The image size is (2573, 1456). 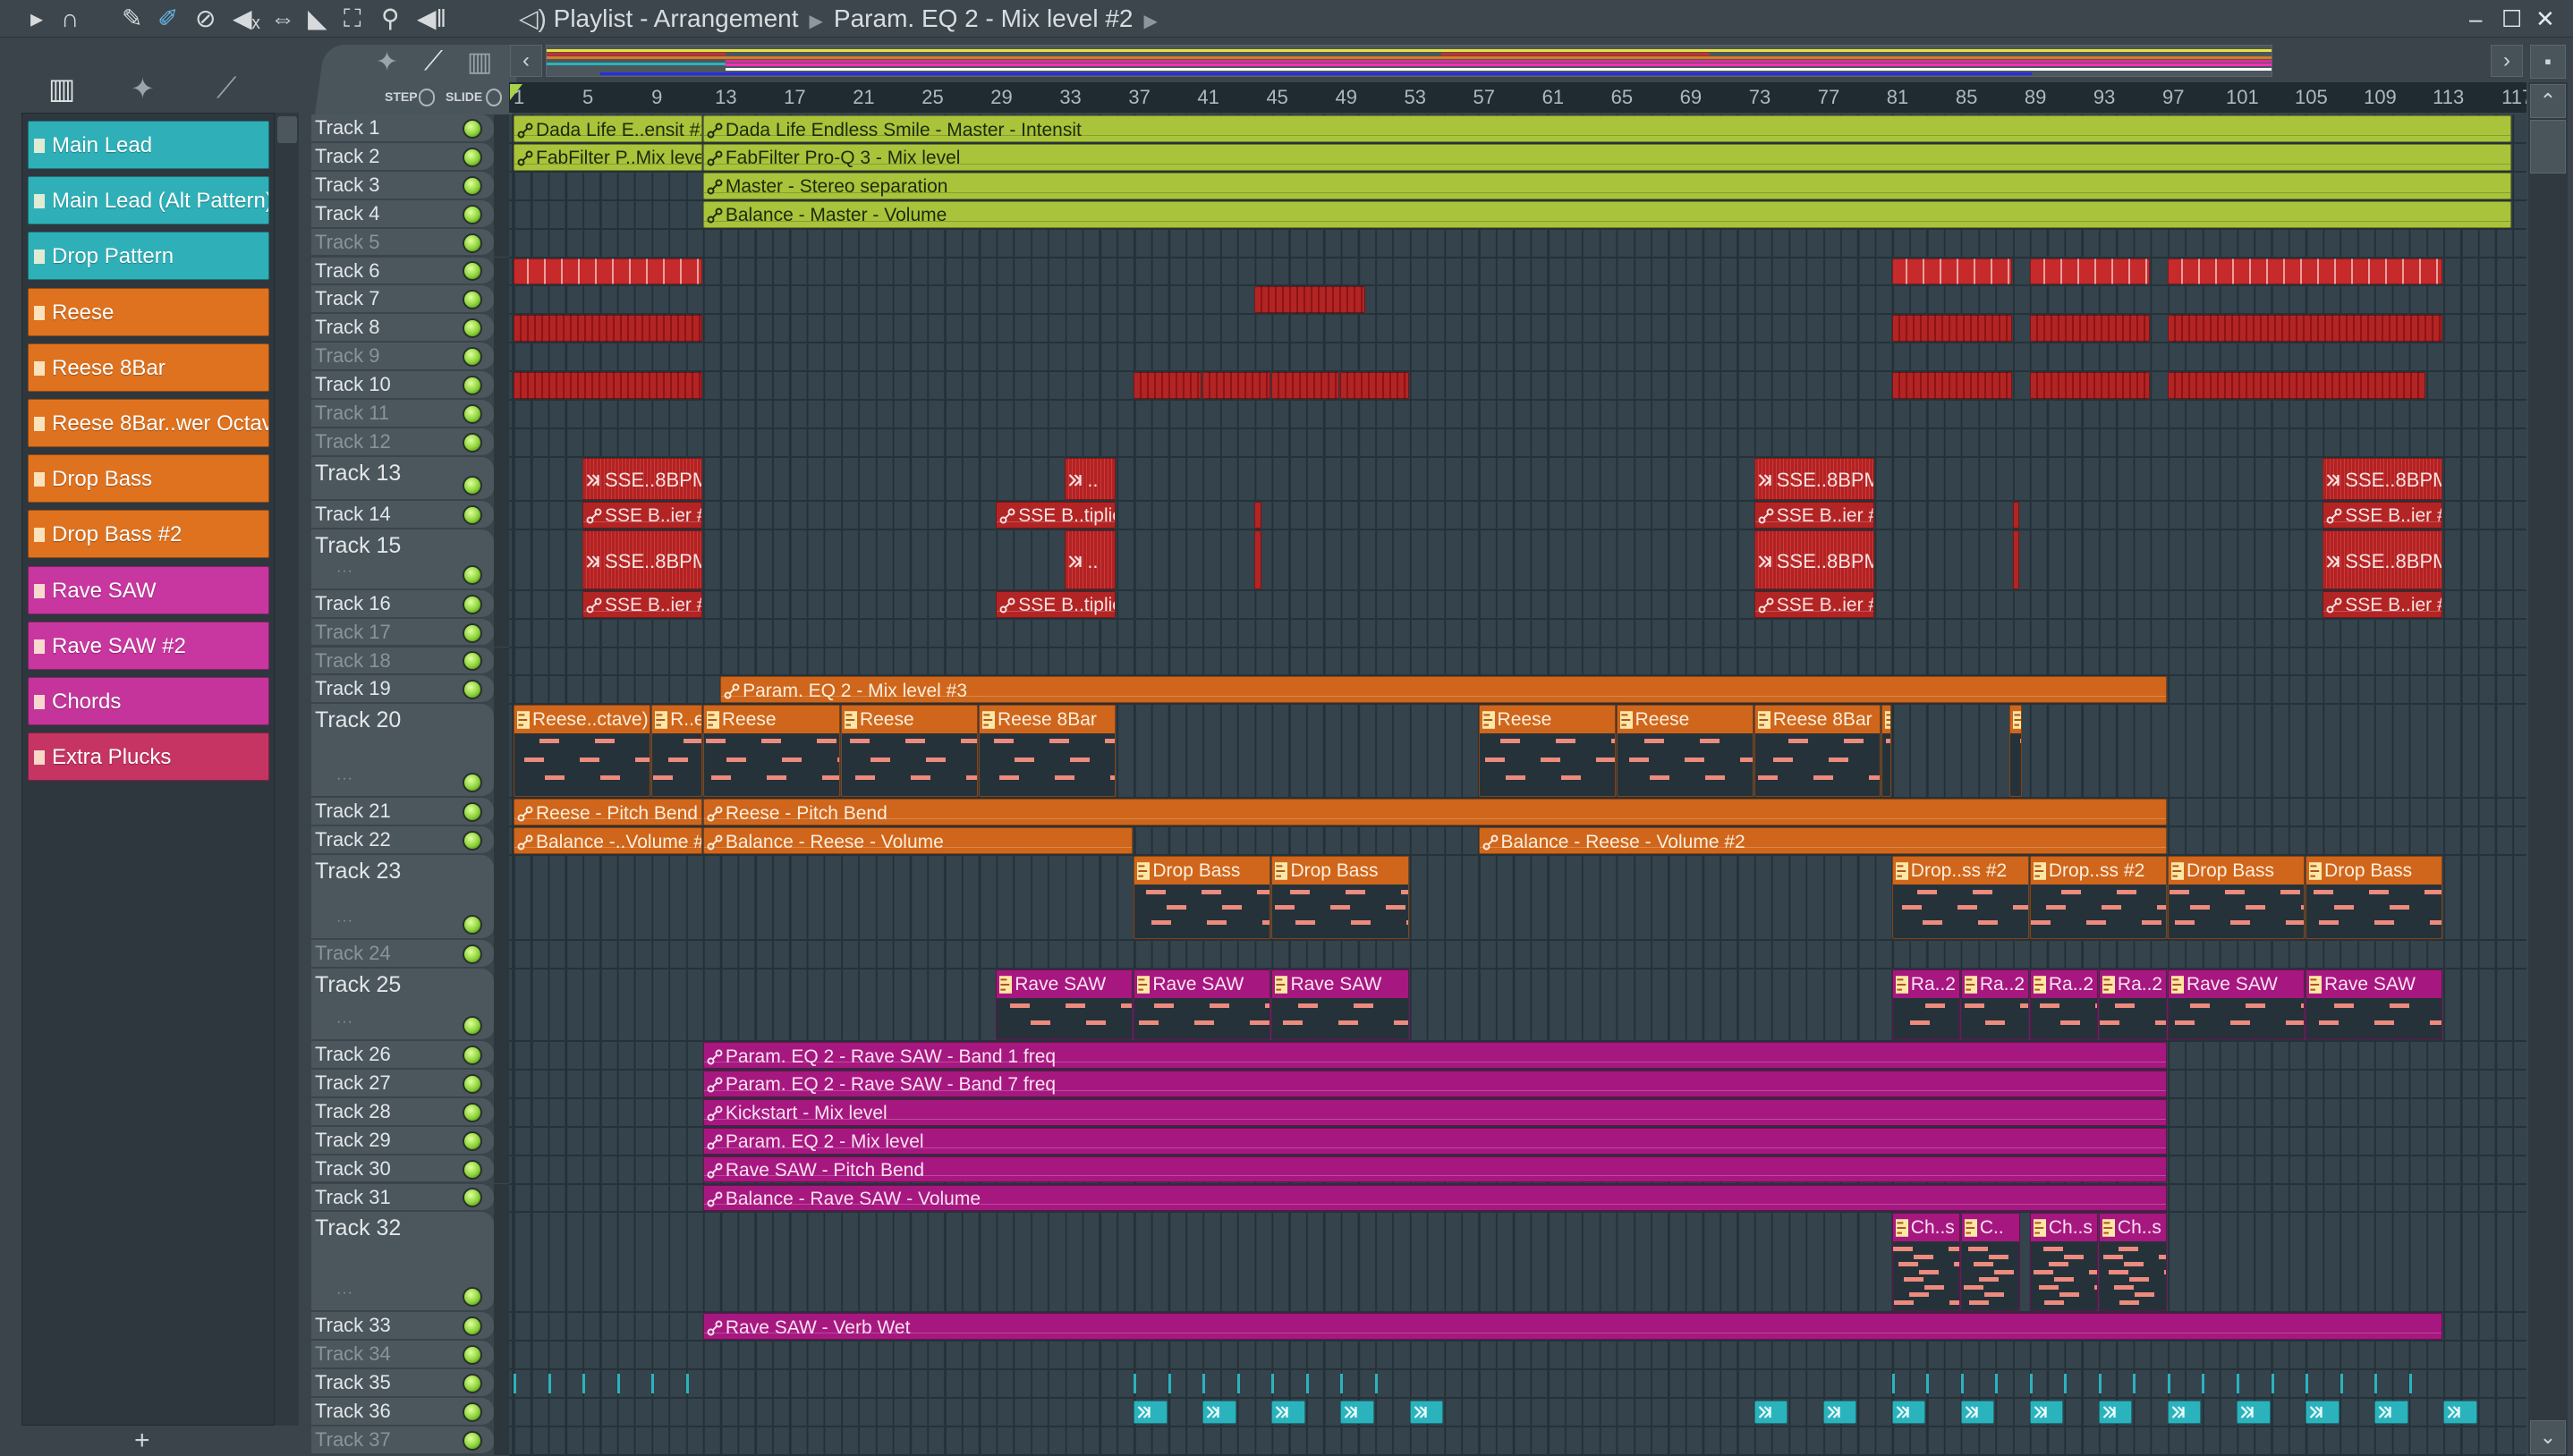 I want to click on clip-pattern: Ra..2, so click(x=1925, y=1005).